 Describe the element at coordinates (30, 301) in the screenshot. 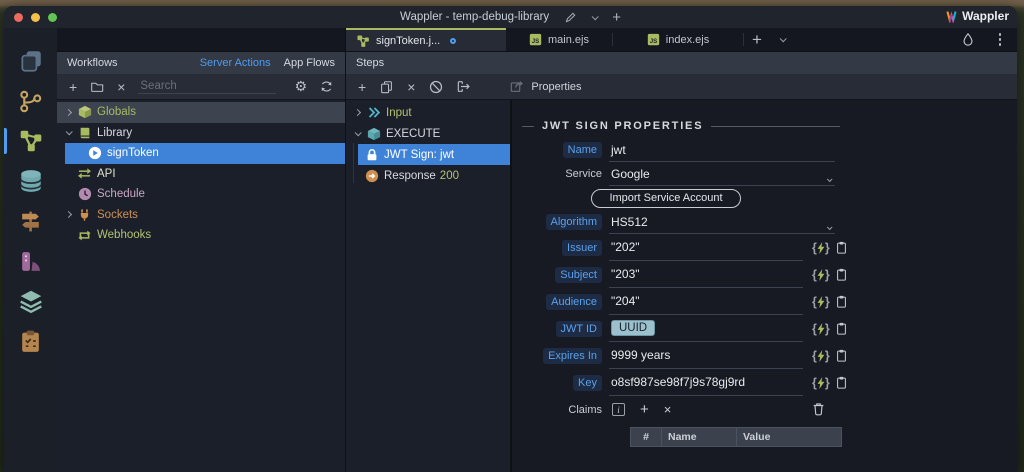

I see `sidebar-item-layers` at that location.